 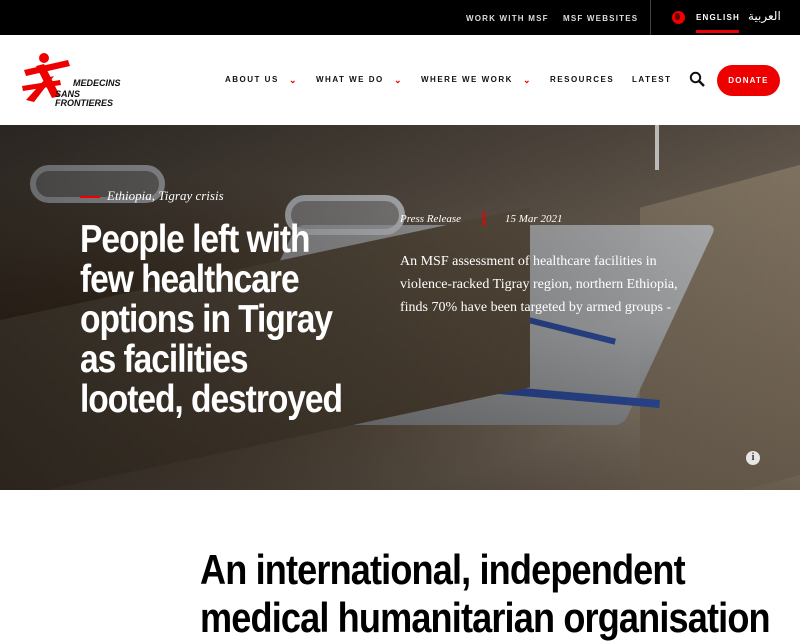 I want to click on hero-tag: Ethiopia, Tigray crisis, so click(x=165, y=196).